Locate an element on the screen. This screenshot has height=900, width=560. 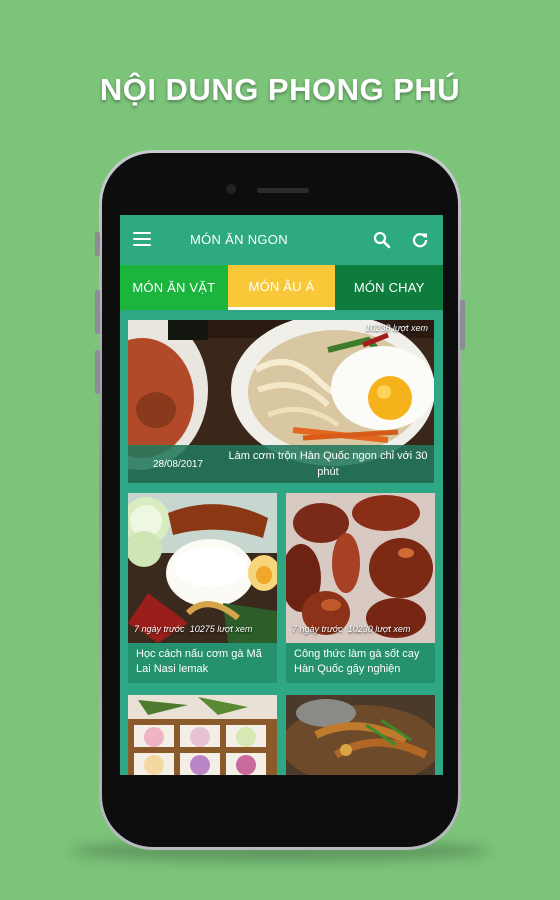
article-views: 10275 lượt xem is located at coordinates (221, 629).